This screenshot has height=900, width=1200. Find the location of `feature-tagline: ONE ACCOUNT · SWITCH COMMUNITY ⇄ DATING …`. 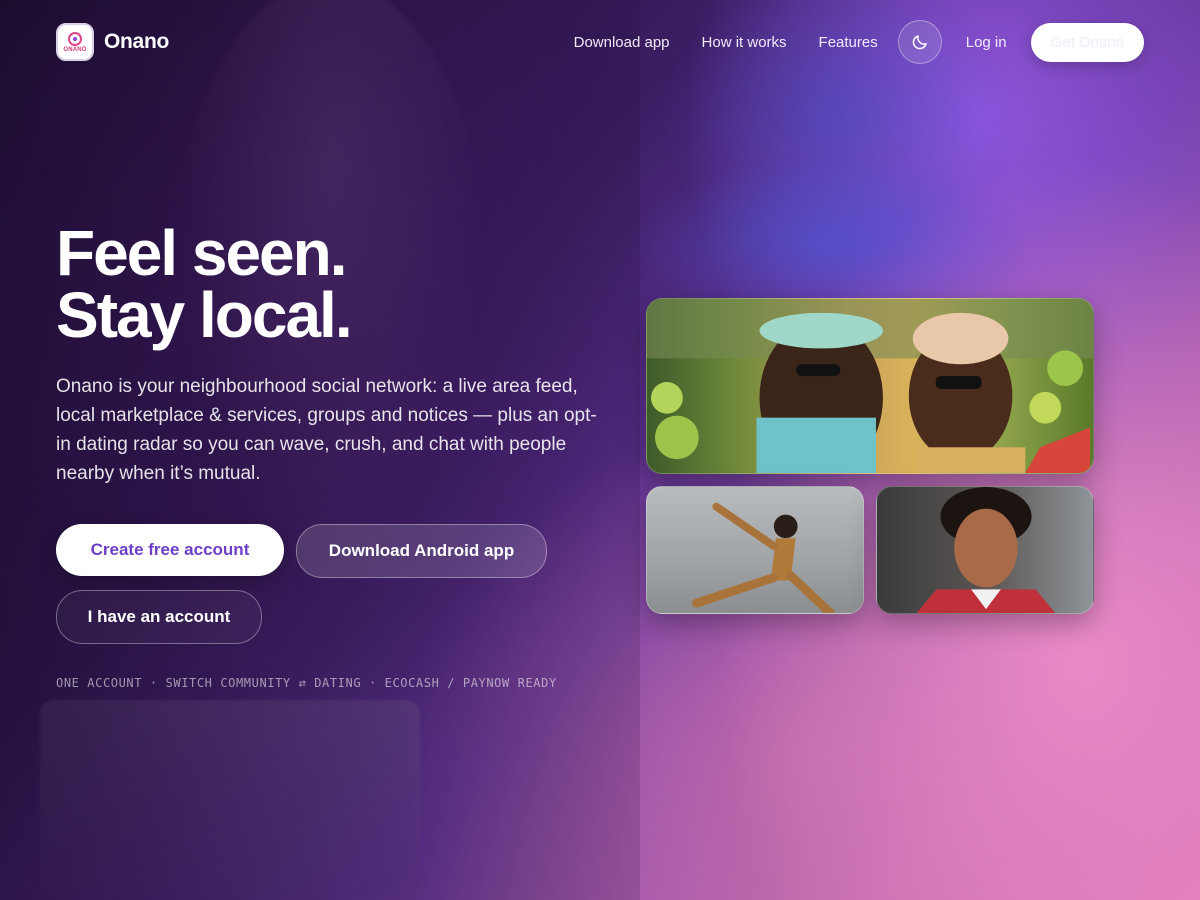

feature-tagline: ONE ACCOUNT · SWITCH COMMUNITY ⇄ DATING … is located at coordinates (306, 683).